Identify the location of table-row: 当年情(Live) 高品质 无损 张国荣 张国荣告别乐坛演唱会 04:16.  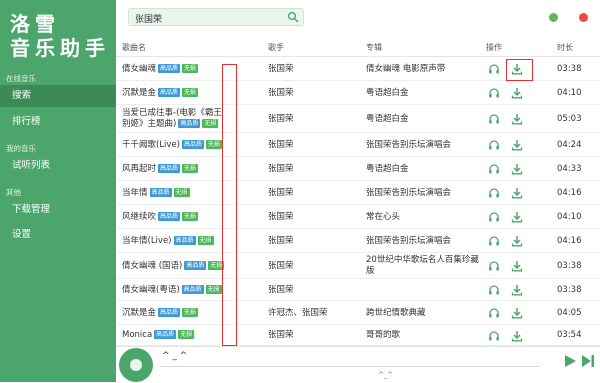
(358, 241).